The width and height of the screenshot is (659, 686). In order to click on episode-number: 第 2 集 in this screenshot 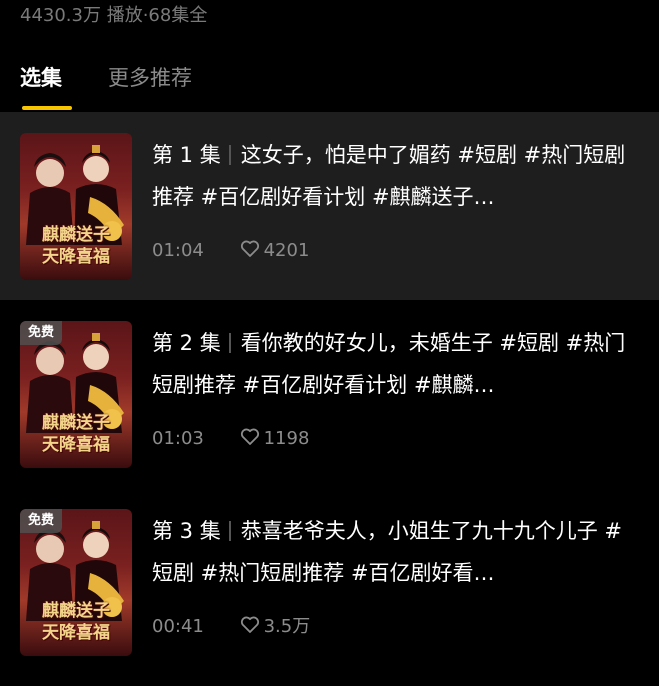, I will do `click(186, 343)`.